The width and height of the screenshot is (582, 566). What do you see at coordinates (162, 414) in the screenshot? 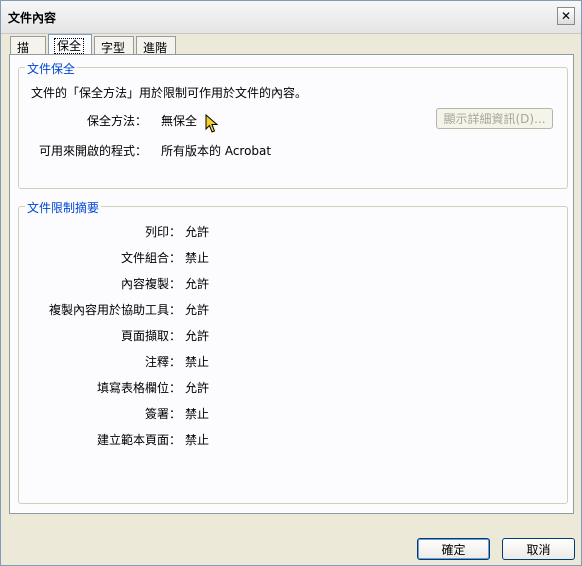
I see `restriction-label: 簽署：` at bounding box center [162, 414].